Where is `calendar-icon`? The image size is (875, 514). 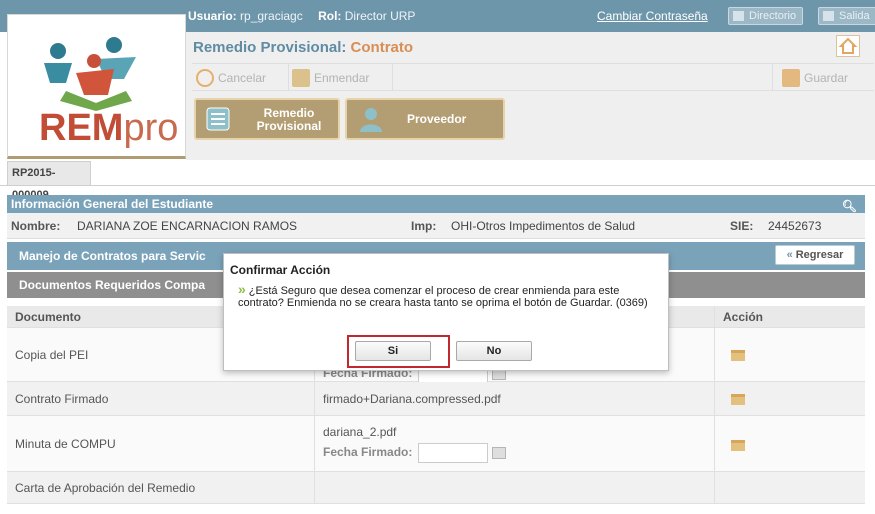 calendar-icon is located at coordinates (499, 453).